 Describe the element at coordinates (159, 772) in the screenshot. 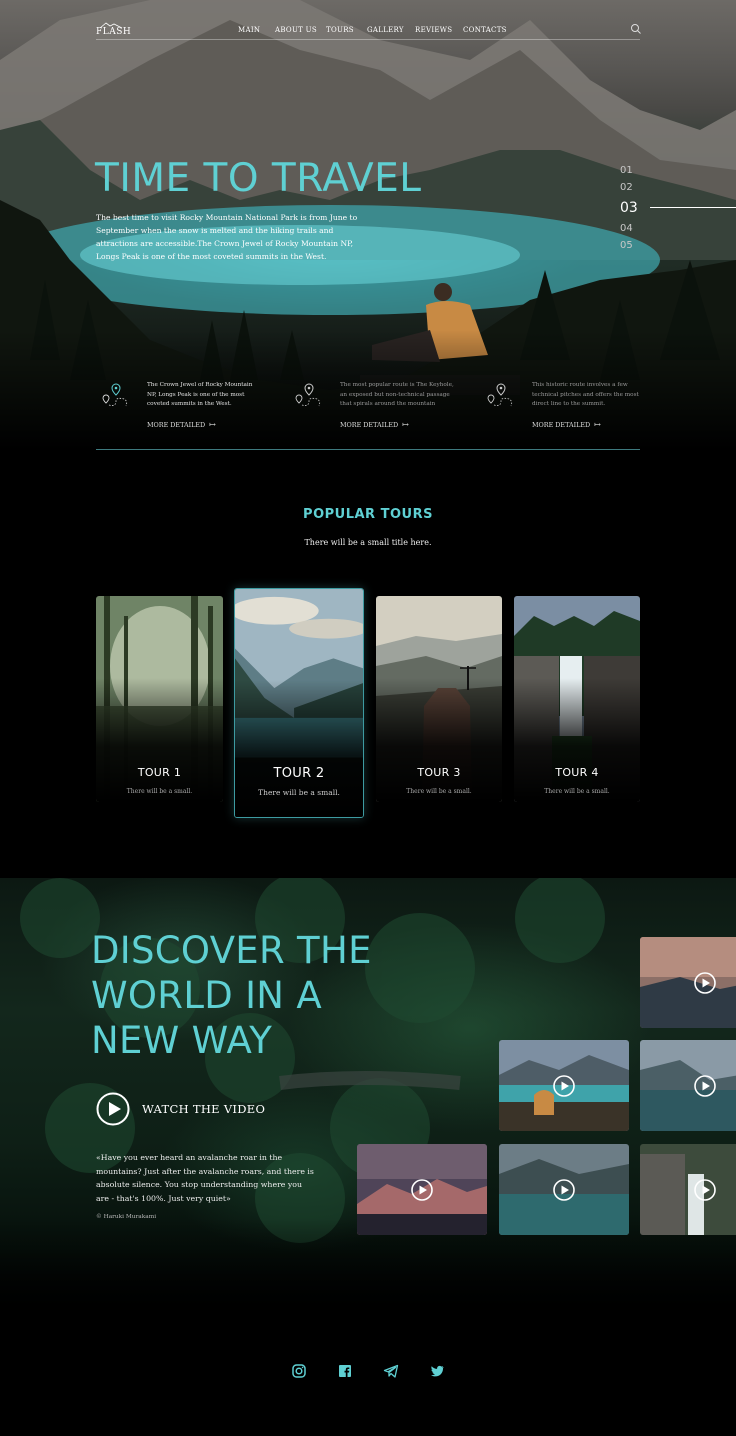

I see `tour-name: TOUR 1` at that location.